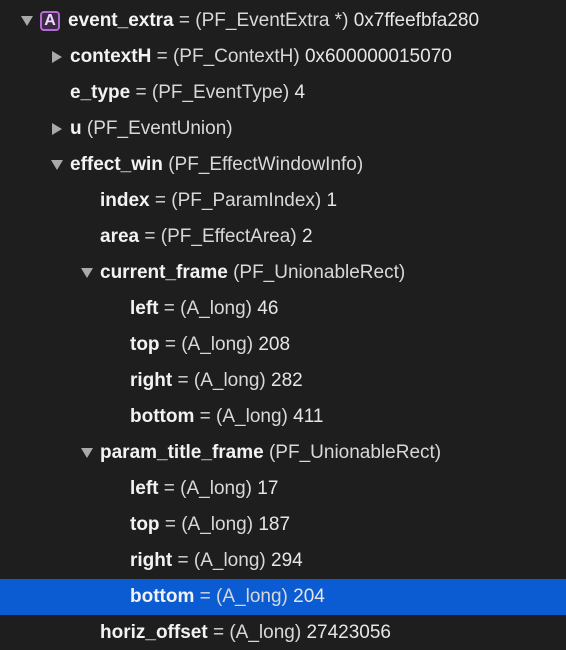 The height and width of the screenshot is (650, 566). Describe the element at coordinates (120, 236) in the screenshot. I see `variable-name: area` at that location.